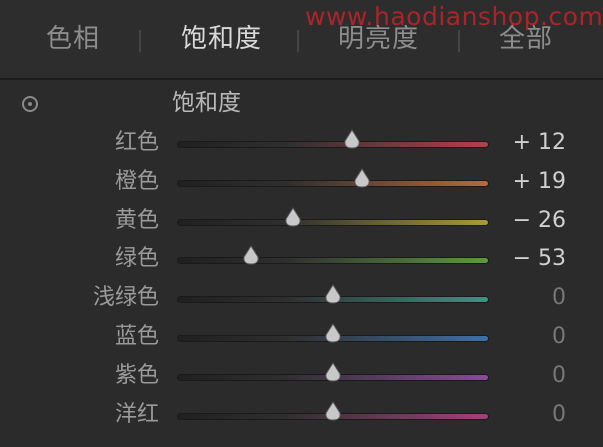 This screenshot has width=603, height=447. What do you see at coordinates (73, 39) in the screenshot?
I see `tab-hue: 色相` at bounding box center [73, 39].